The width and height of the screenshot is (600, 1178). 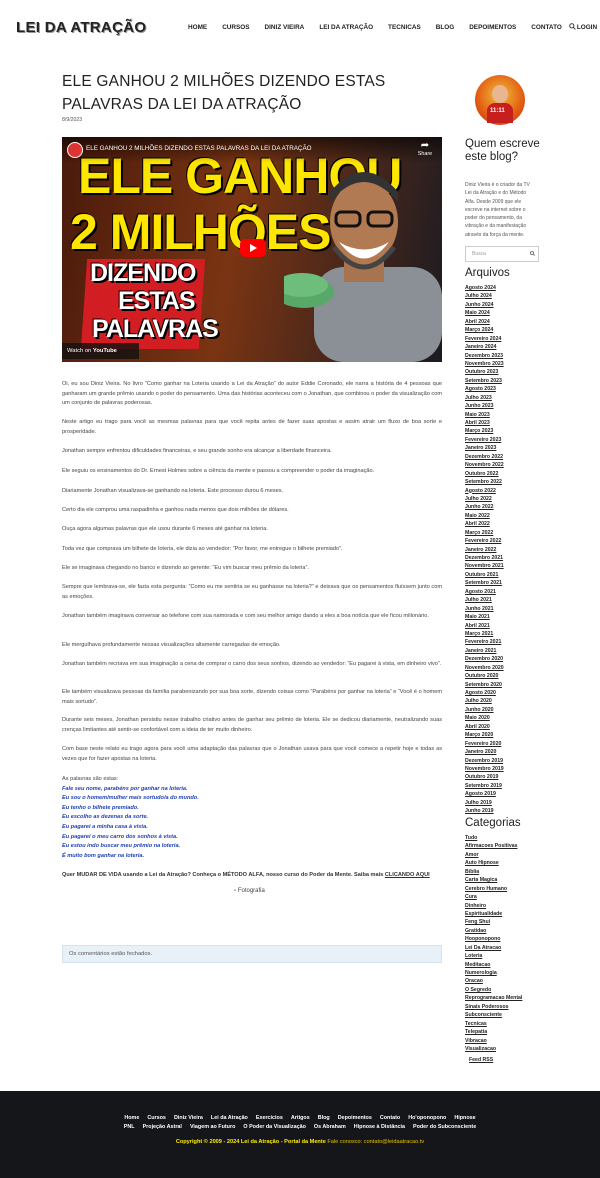 What do you see at coordinates (156, 1118) in the screenshot?
I see `footer-link: Cursos` at bounding box center [156, 1118].